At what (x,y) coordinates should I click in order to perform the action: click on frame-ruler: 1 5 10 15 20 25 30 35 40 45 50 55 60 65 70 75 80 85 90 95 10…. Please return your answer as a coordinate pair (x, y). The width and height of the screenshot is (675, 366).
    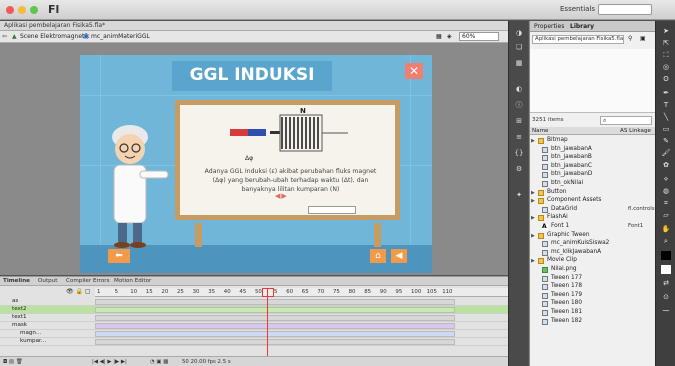
    Looking at the image, I should click on (301, 292).